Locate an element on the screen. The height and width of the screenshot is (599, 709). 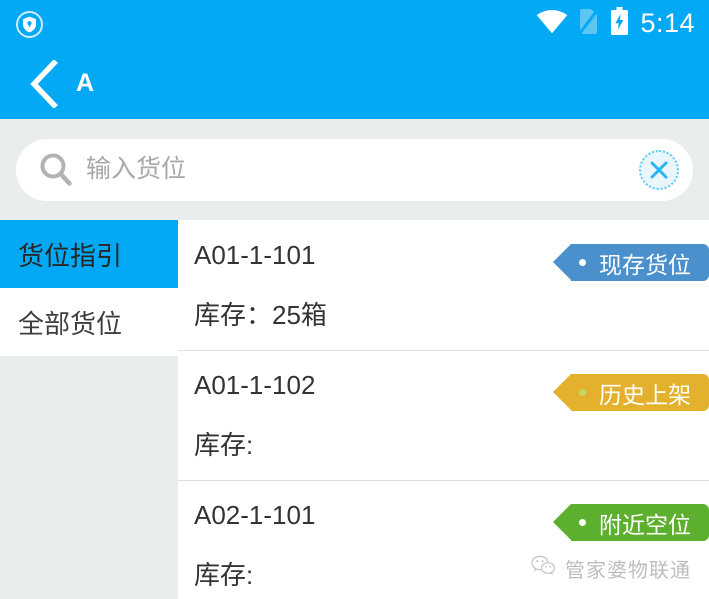
status-badge-label: 历史上架 is located at coordinates (645, 394).